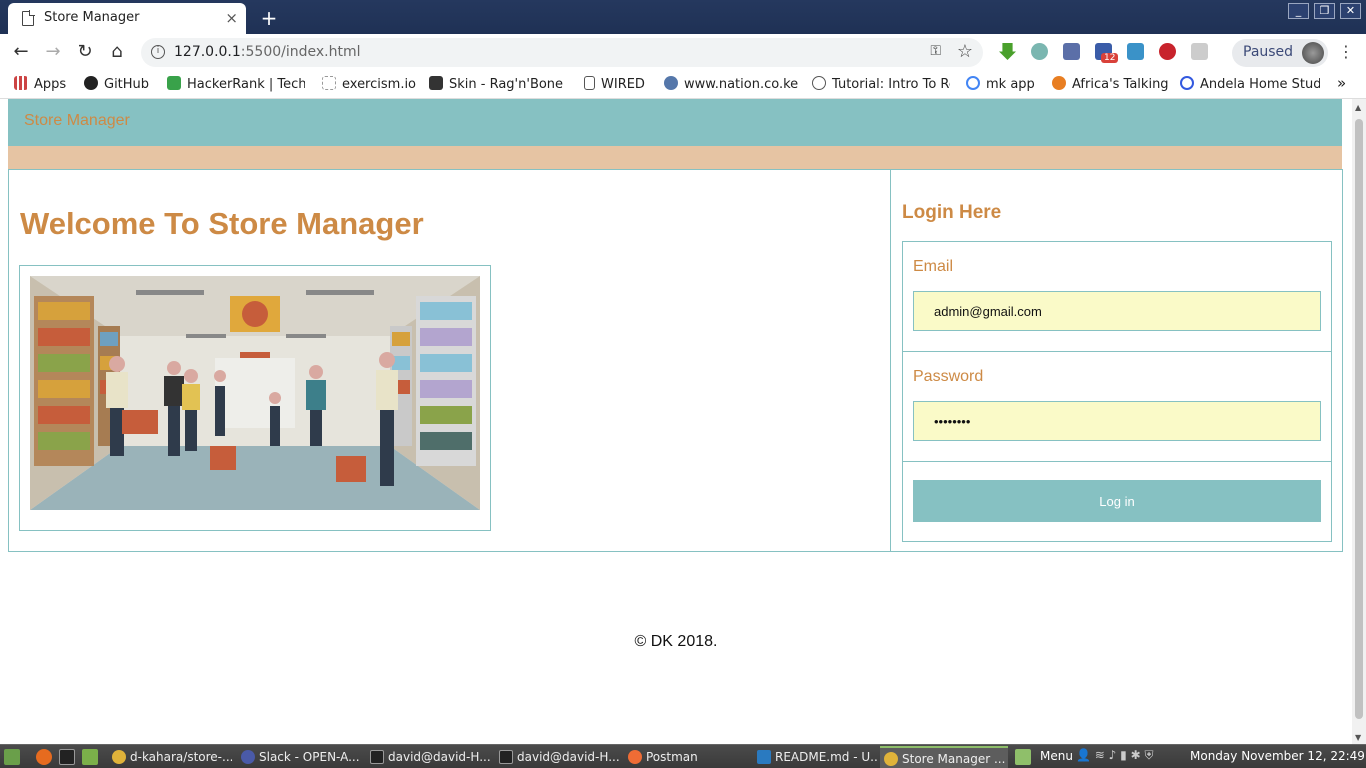 The height and width of the screenshot is (768, 1366). What do you see at coordinates (21, 53) in the screenshot?
I see `back-arrow-icon: ←` at bounding box center [21, 53].